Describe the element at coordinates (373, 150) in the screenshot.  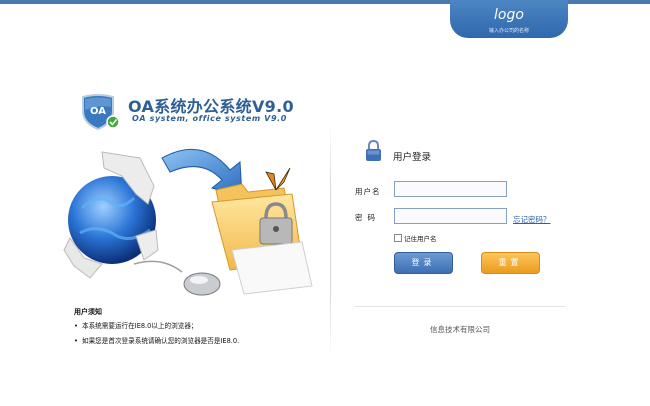
I see `lock-icon` at that location.